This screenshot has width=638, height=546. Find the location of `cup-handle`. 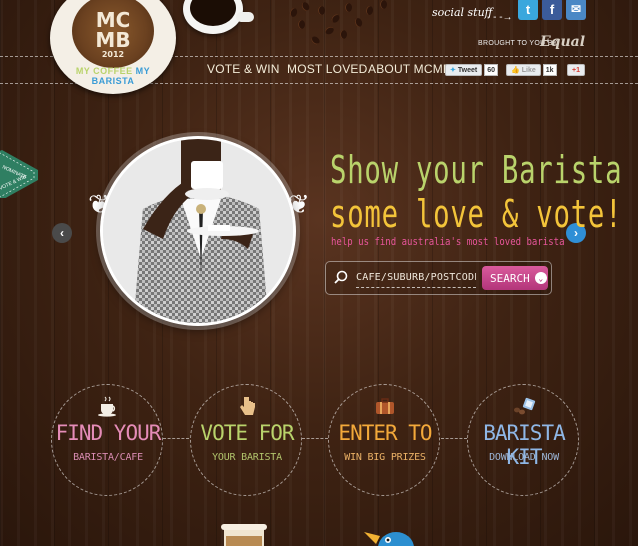

cup-handle is located at coordinates (245, 17).